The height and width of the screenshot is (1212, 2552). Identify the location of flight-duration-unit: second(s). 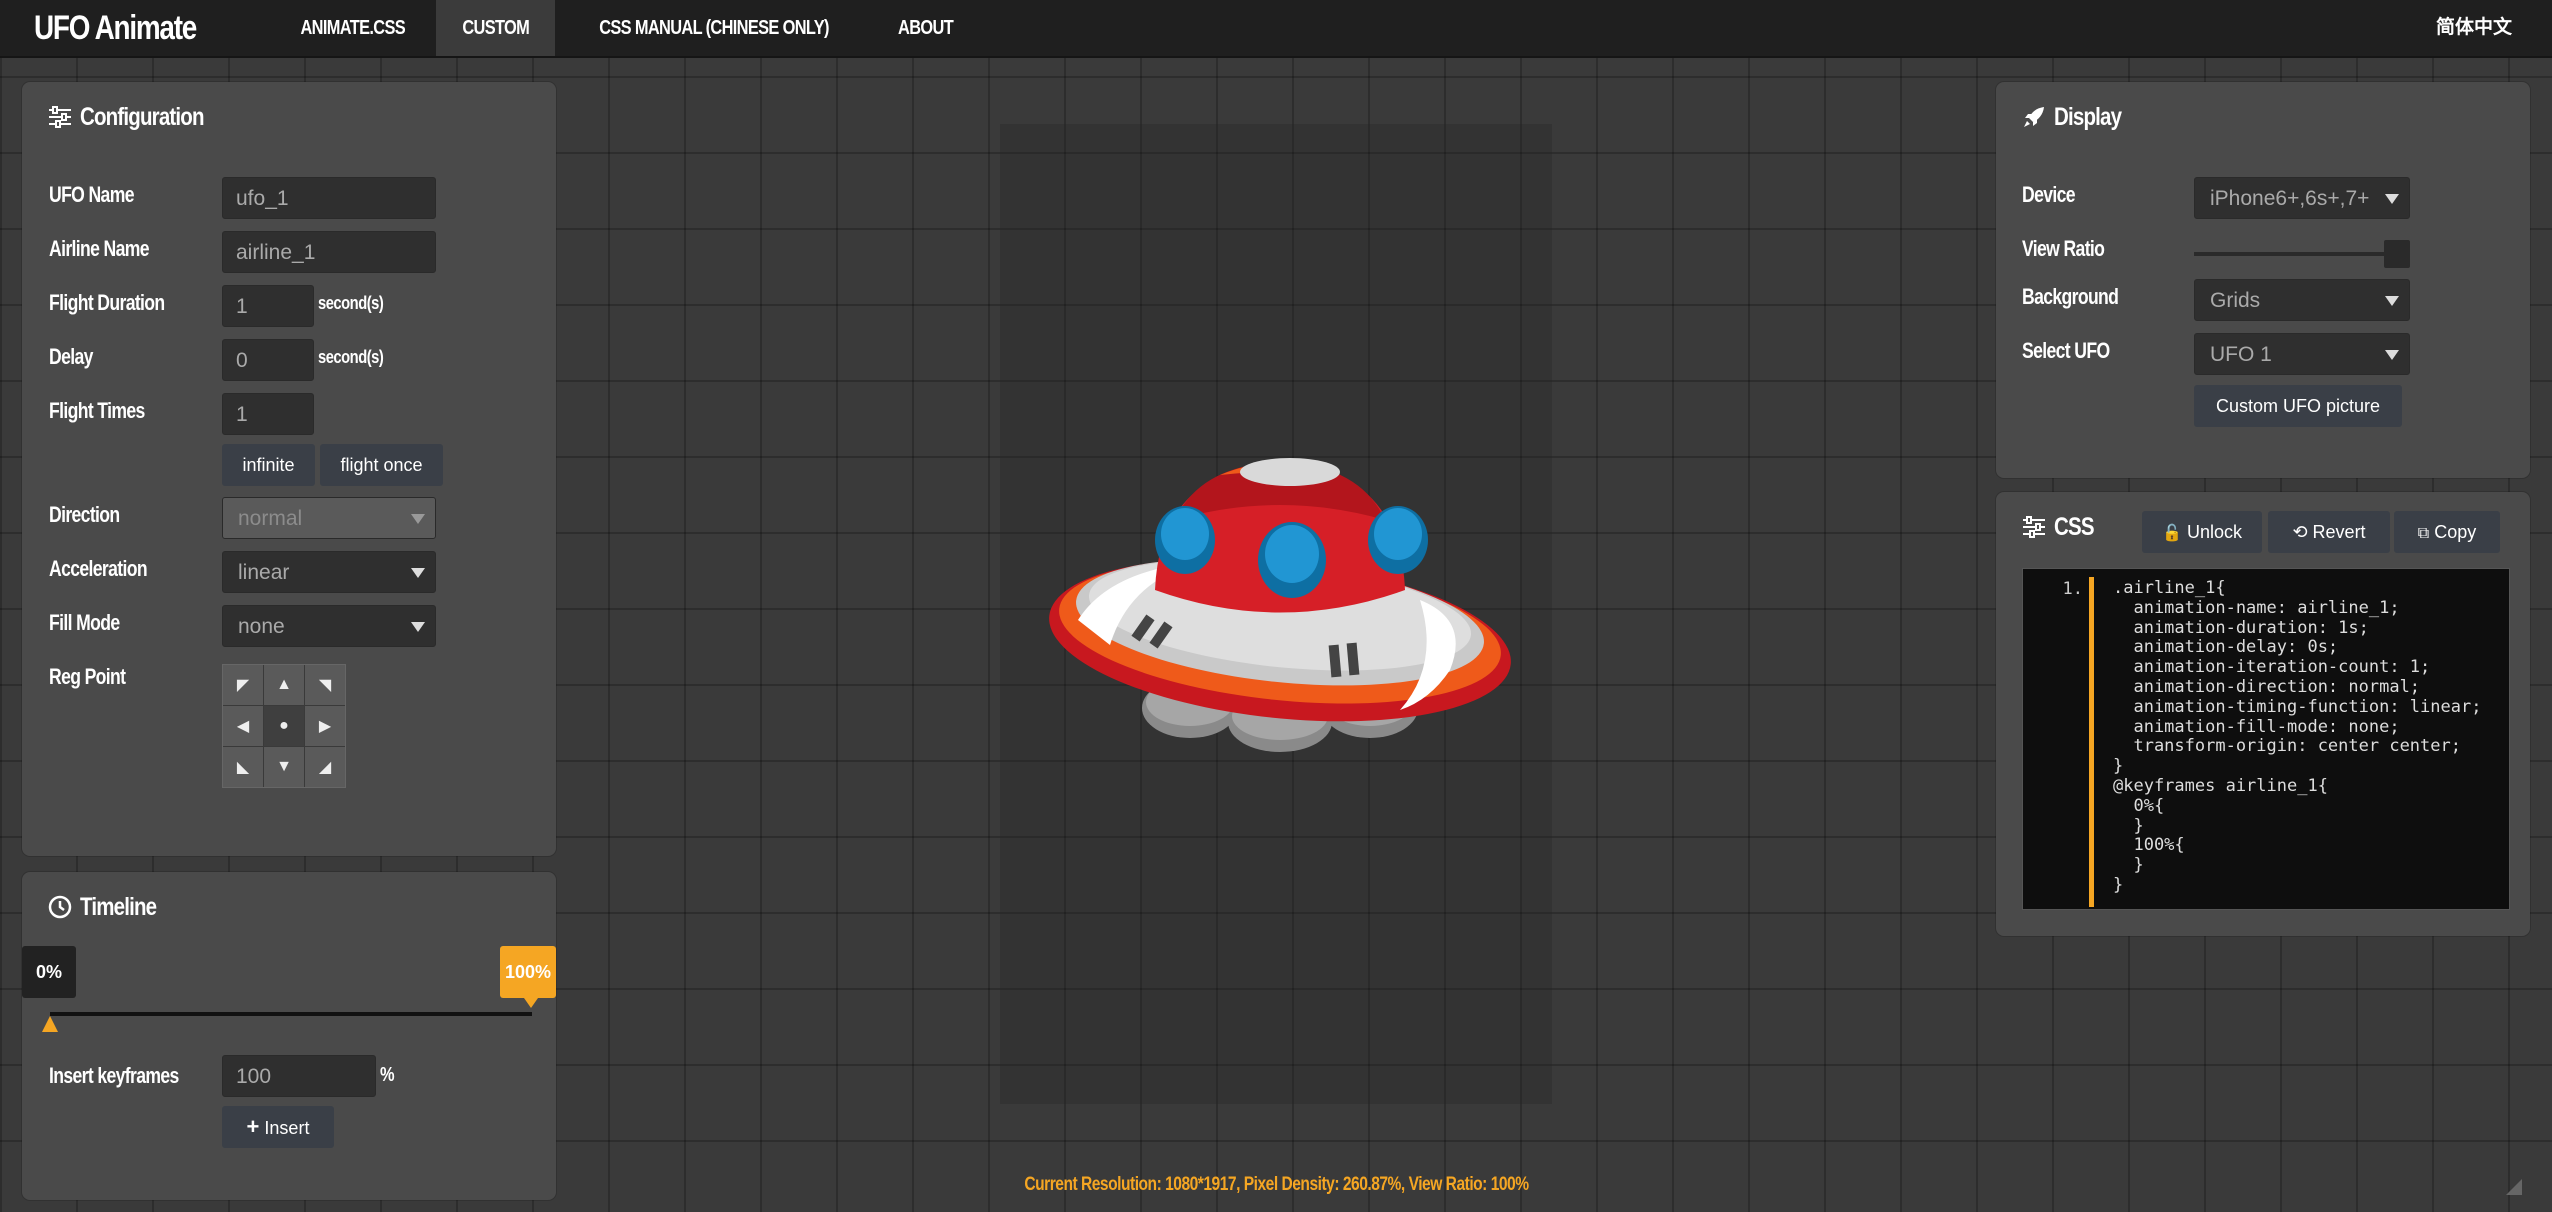
(351, 303).